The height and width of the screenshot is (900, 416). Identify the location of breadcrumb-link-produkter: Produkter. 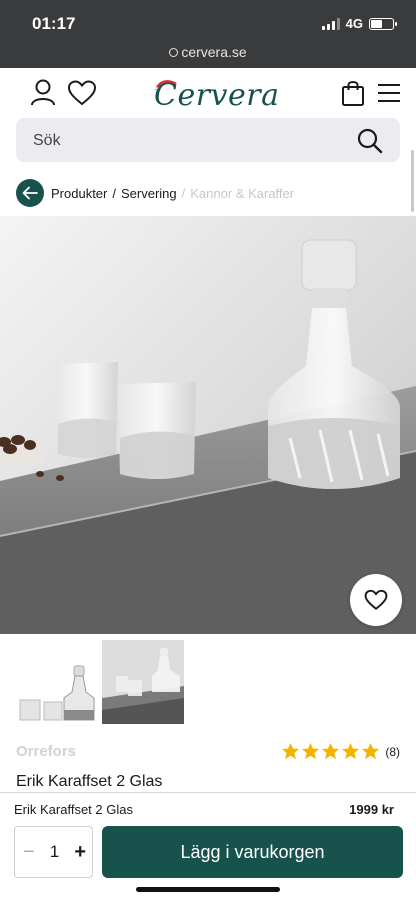
(79, 193).